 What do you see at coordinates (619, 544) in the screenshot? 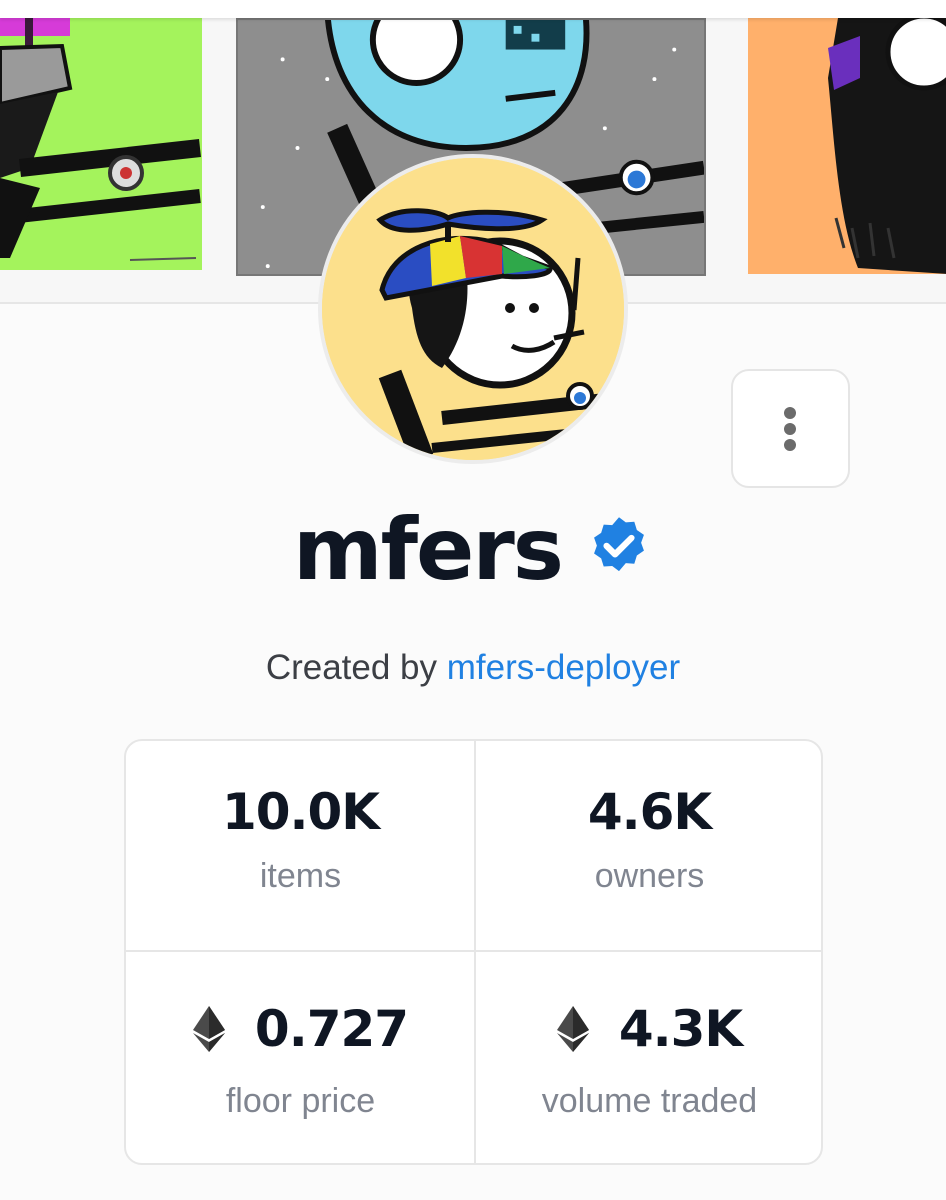
I see `verified-badge-icon` at bounding box center [619, 544].